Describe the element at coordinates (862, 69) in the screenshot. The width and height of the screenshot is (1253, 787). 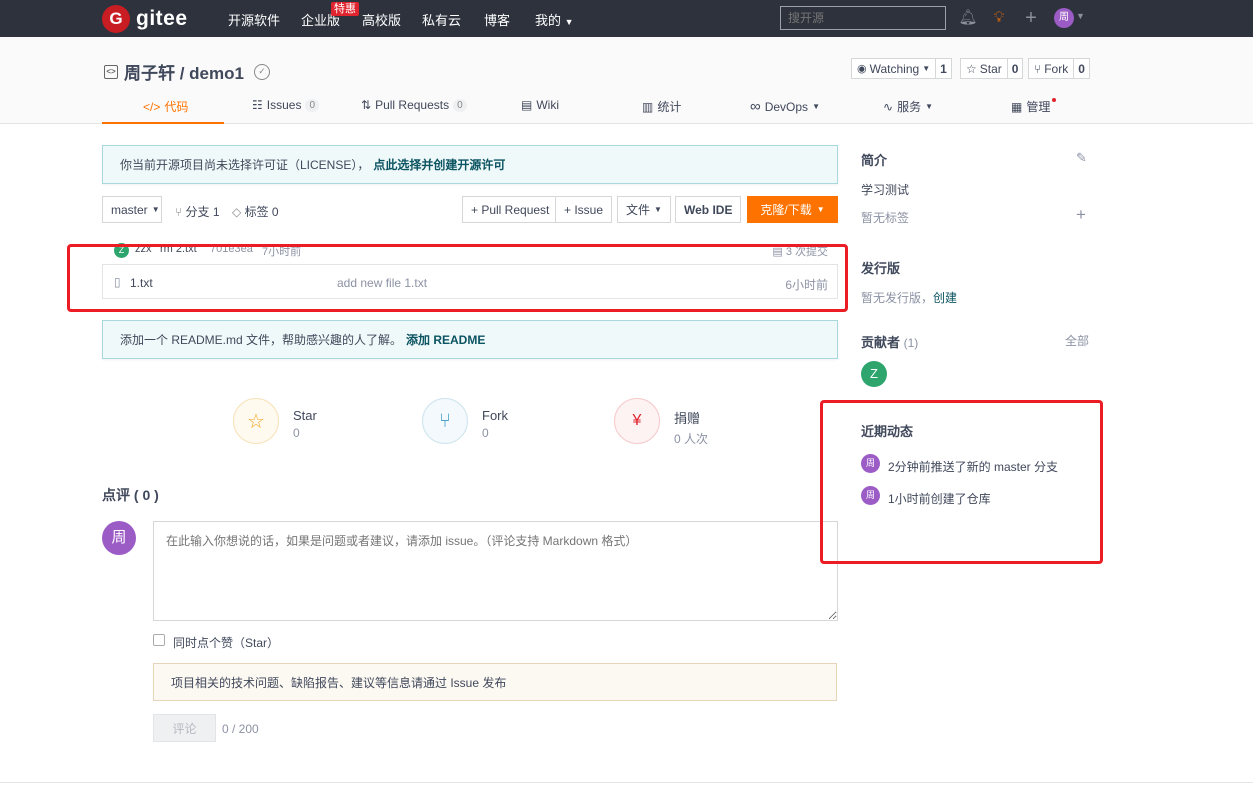
I see `eye-icon: ◉` at that location.